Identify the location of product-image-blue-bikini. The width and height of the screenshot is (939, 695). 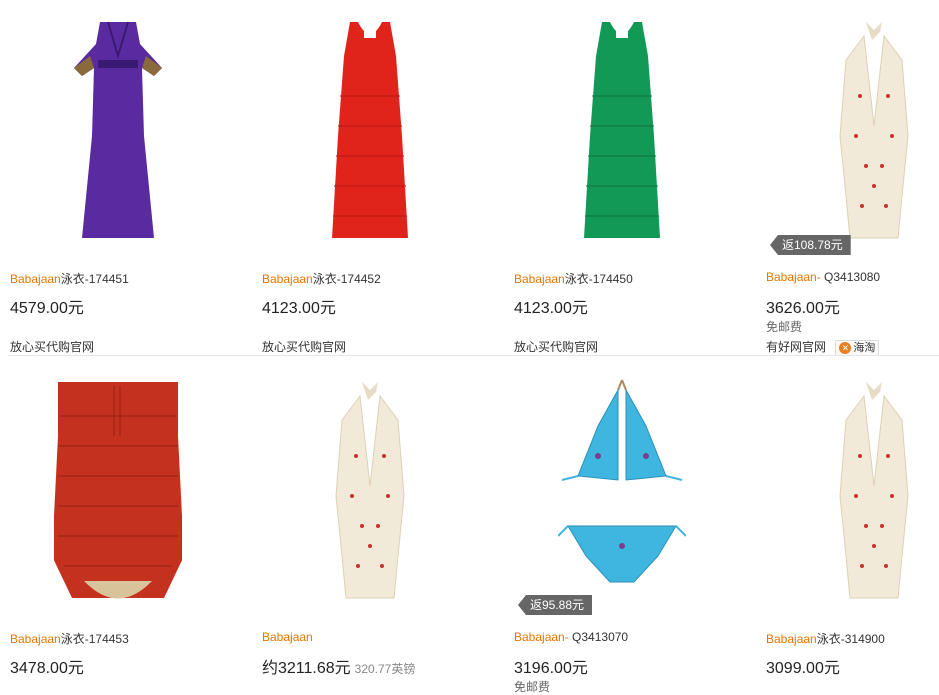
(622, 488).